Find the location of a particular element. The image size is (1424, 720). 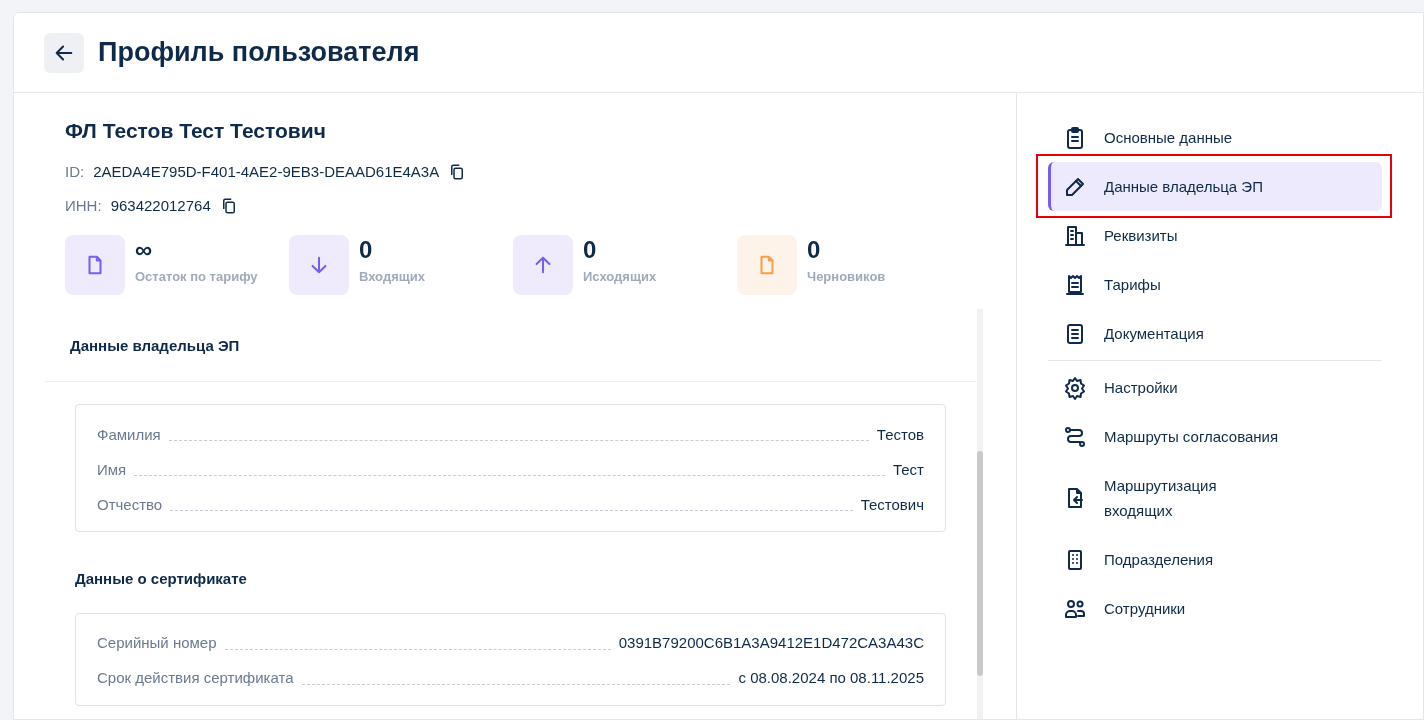

field-value: 2AEDA4E795D-F401-4AE2-9EB3-DEAAD61E4A3A is located at coordinates (266, 171).